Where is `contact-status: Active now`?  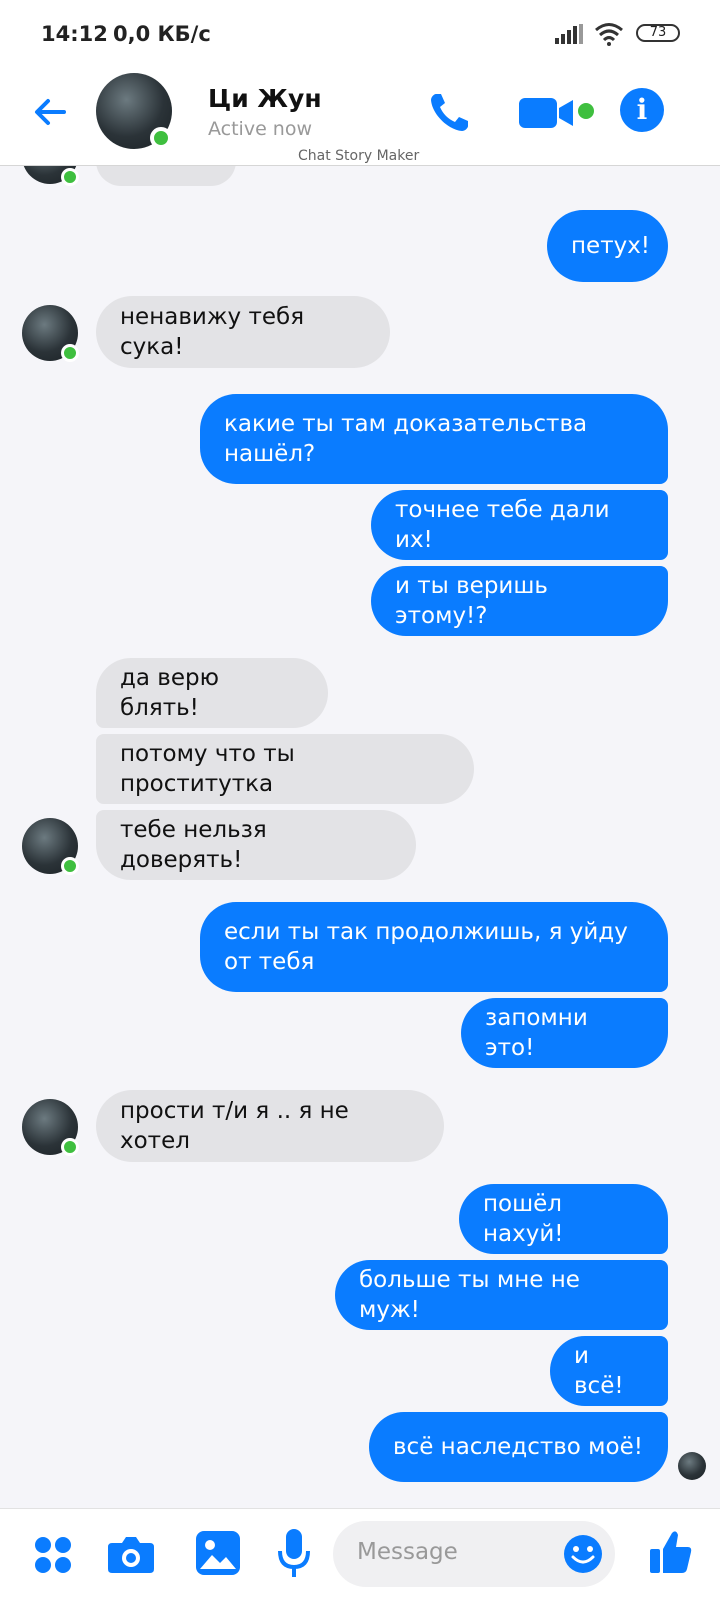 contact-status: Active now is located at coordinates (260, 129).